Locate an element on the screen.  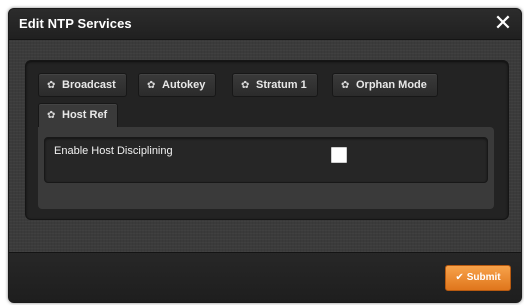
tab-host-ref: ✿ Host Ref is located at coordinates (78, 116).